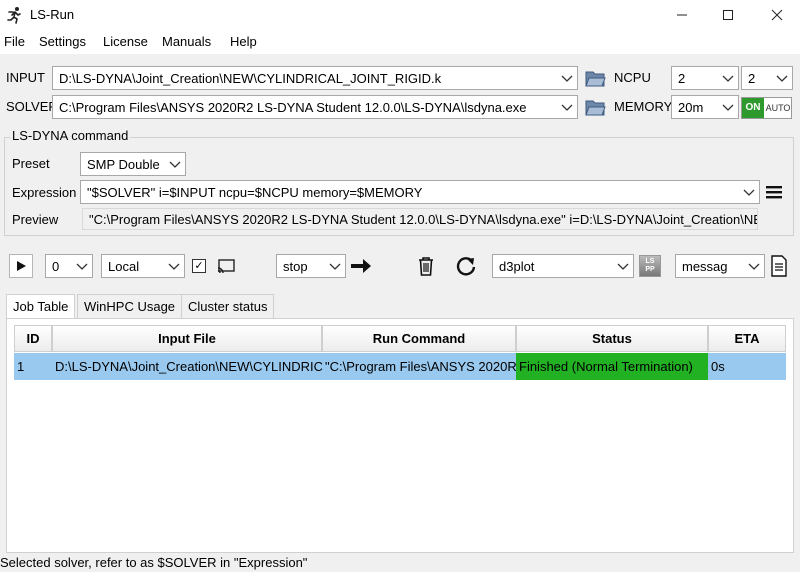  I want to click on header-run-command: Run Command, so click(419, 338).